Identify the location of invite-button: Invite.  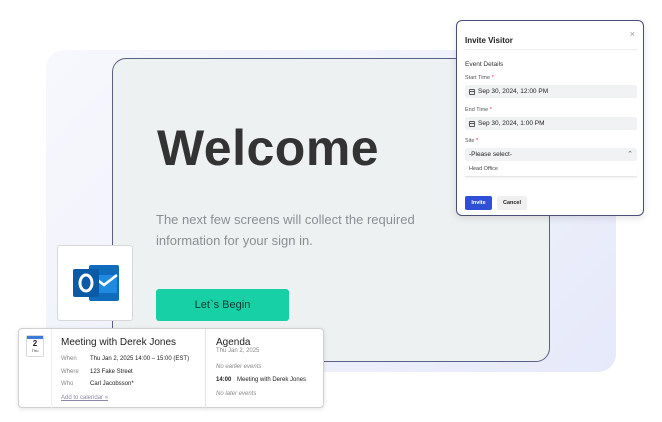
(478, 203).